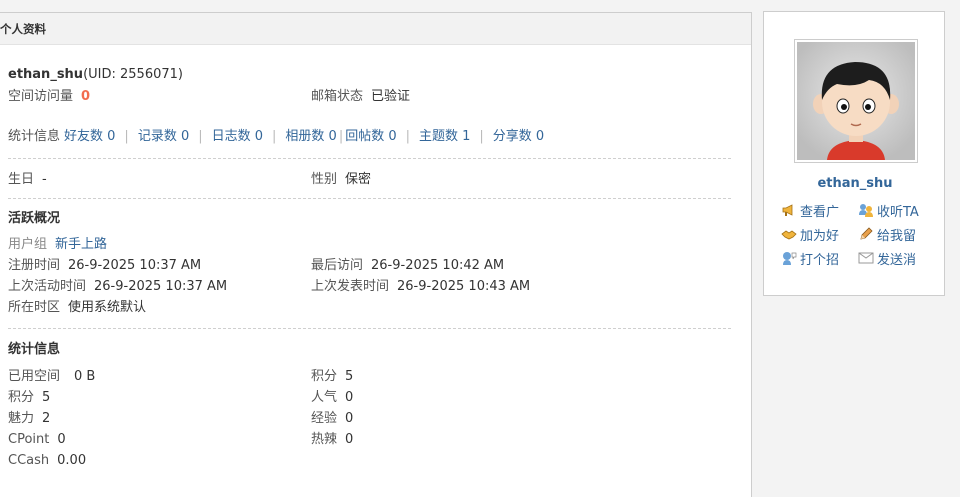  What do you see at coordinates (86, 96) in the screenshot?
I see `visits-value: 0` at bounding box center [86, 96].